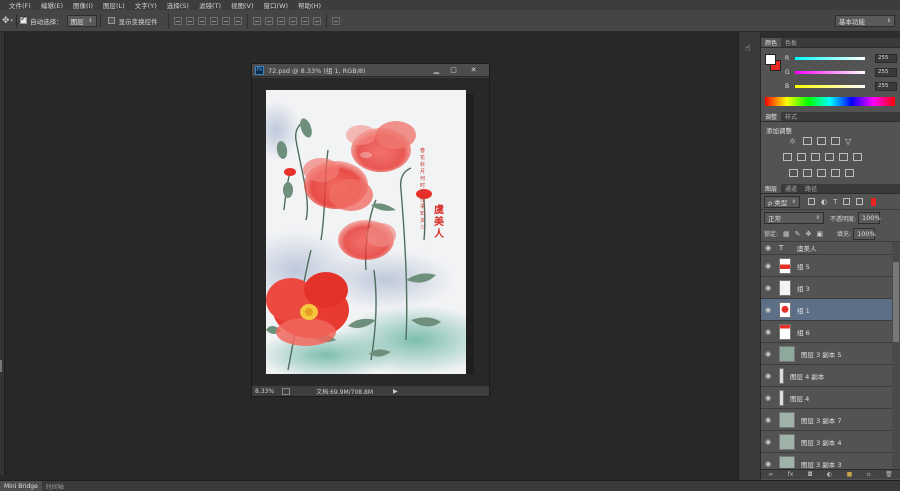 This screenshot has width=900, height=491. I want to click on menu-edit: 编辑(E), so click(52, 5).